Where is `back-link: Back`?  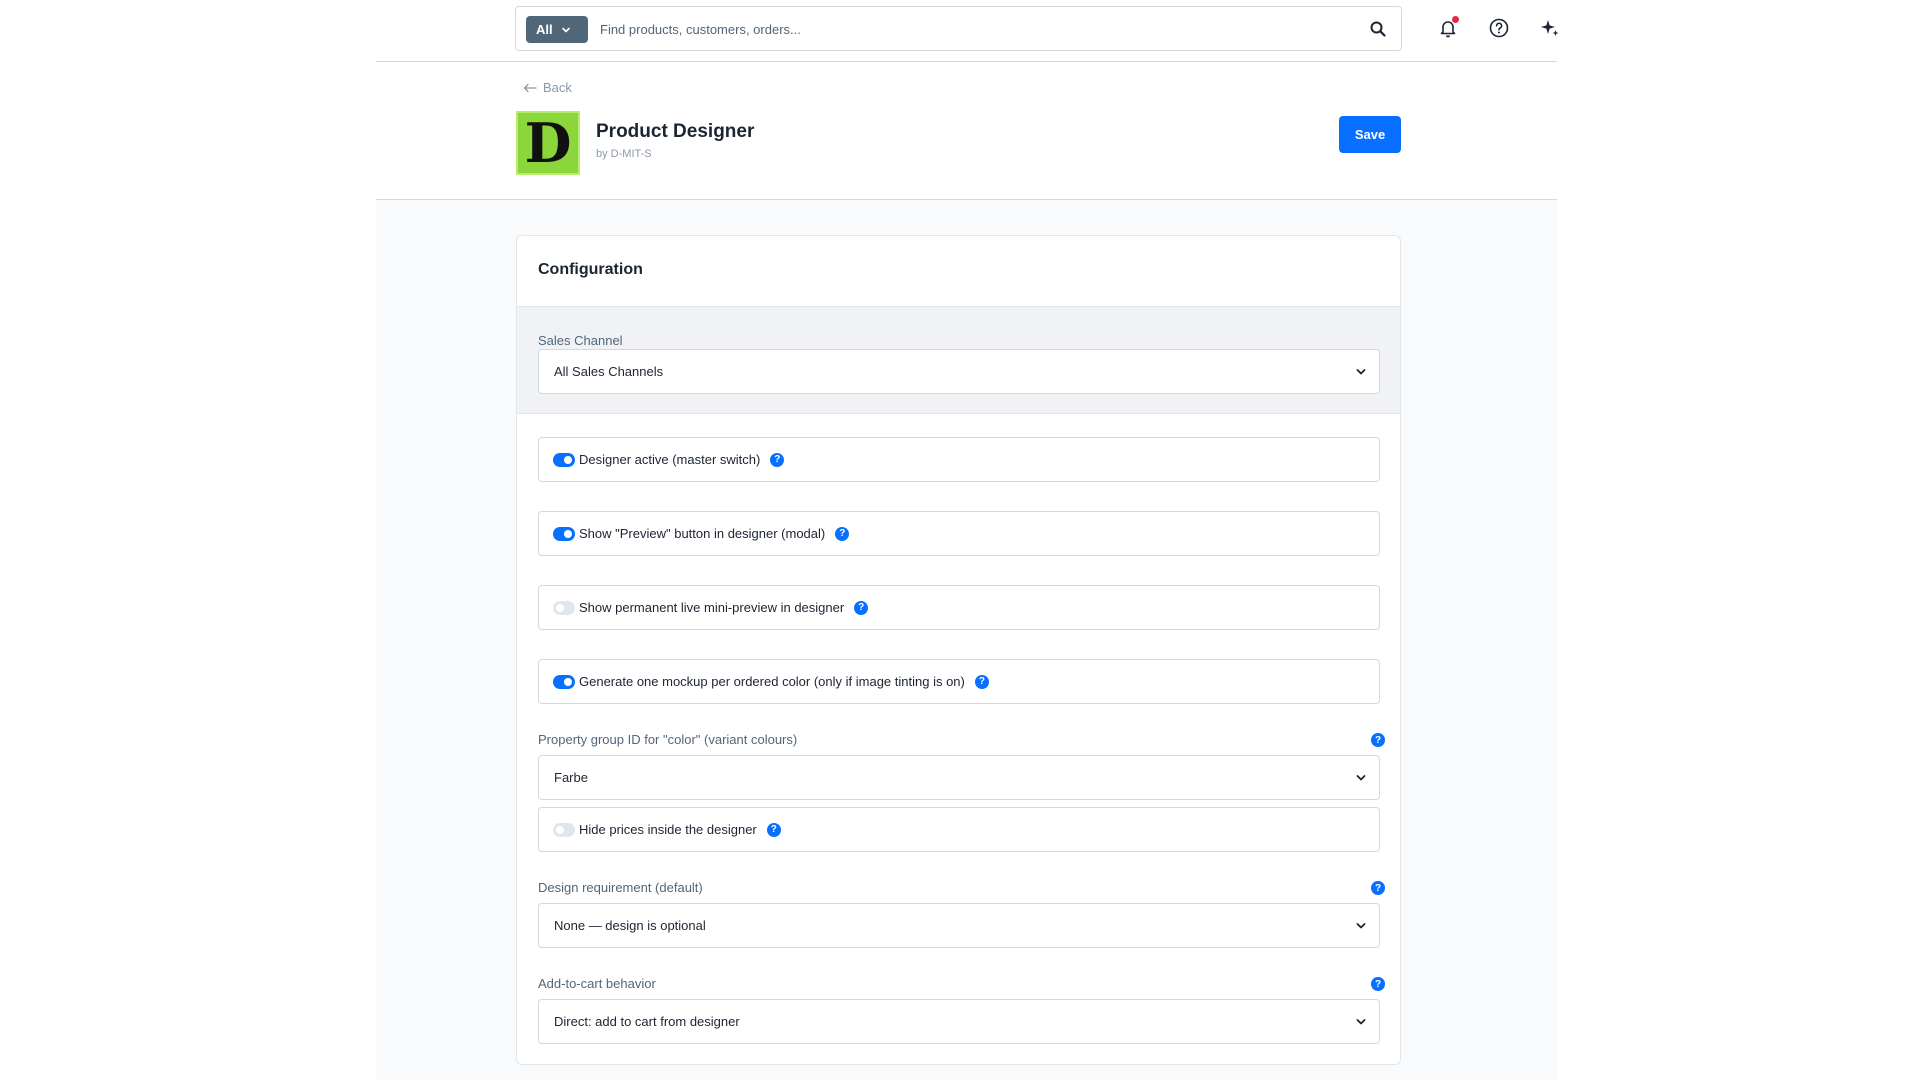 back-link: Back is located at coordinates (547, 87).